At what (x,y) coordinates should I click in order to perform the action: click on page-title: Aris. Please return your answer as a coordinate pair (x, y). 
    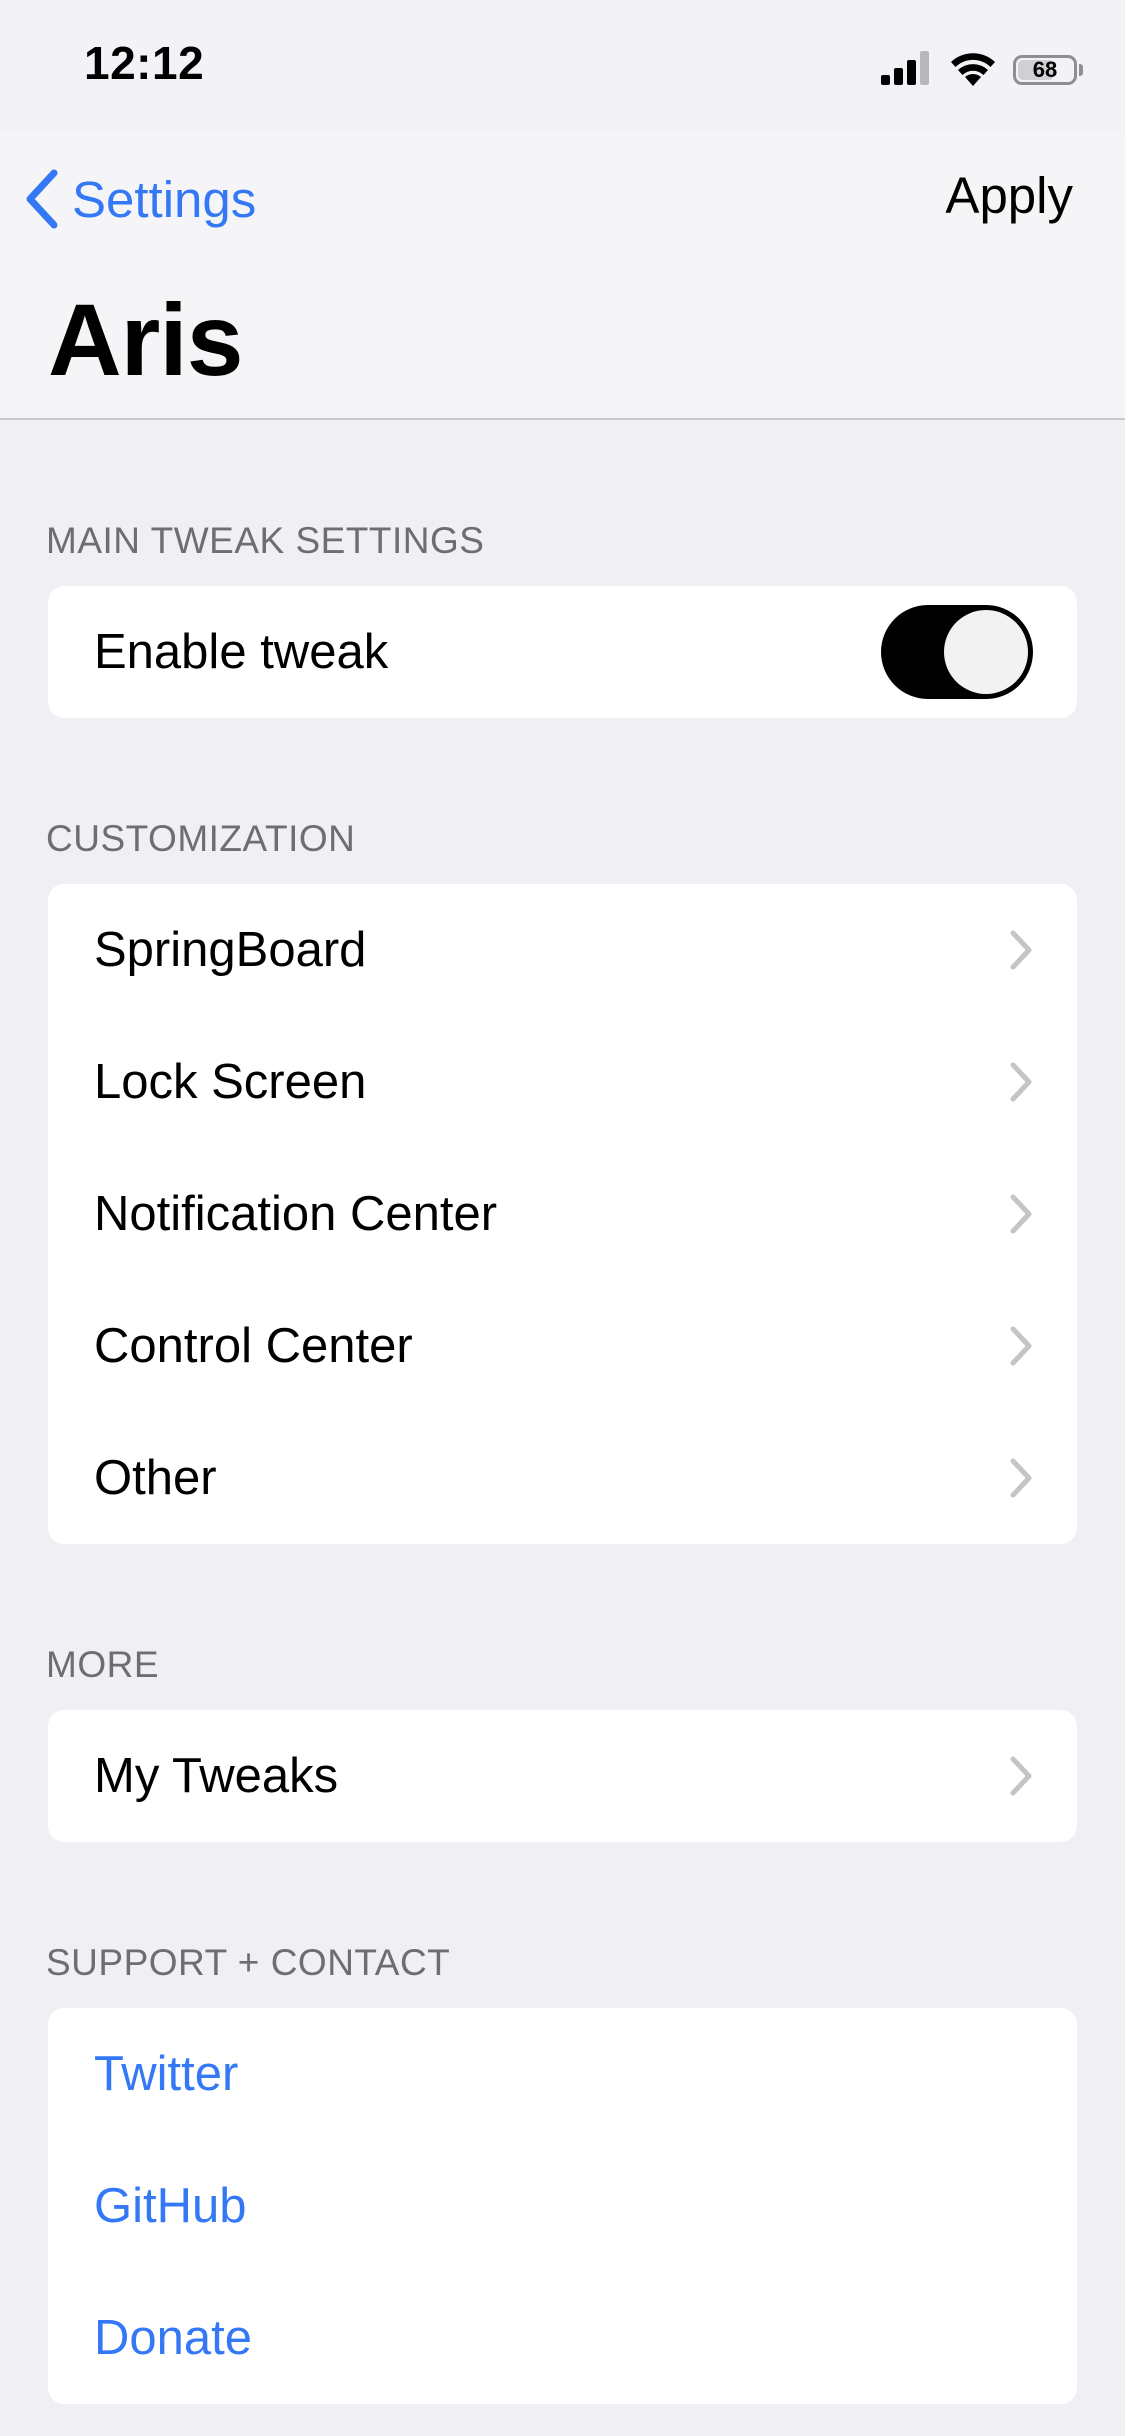
    Looking at the image, I should click on (145, 340).